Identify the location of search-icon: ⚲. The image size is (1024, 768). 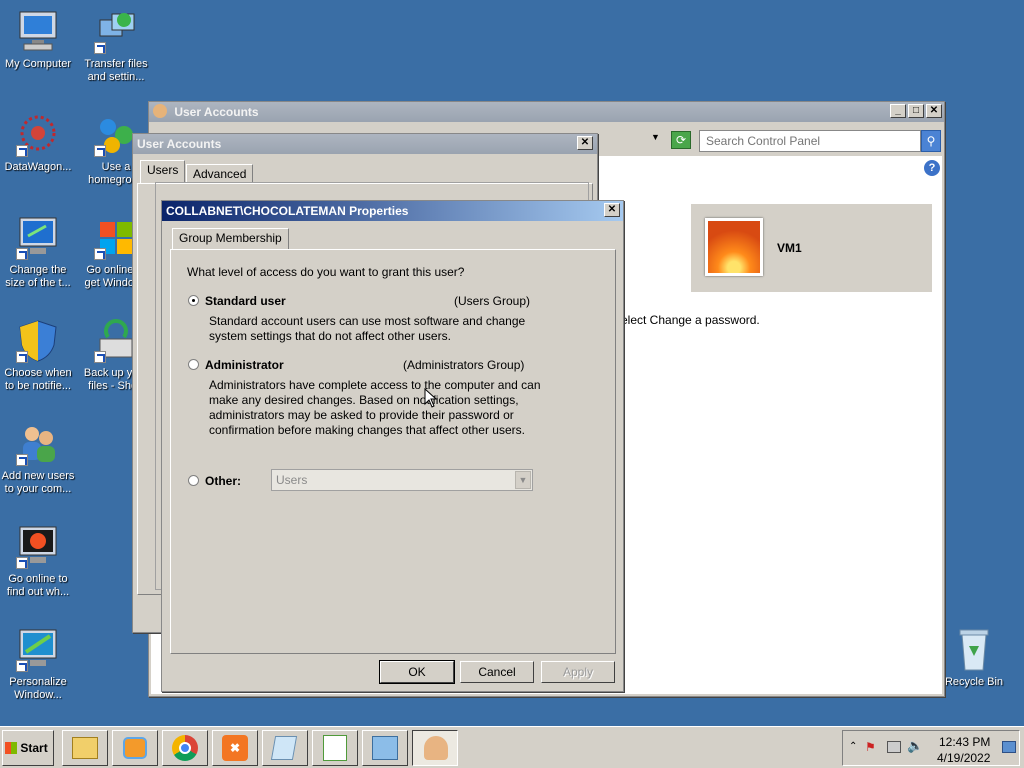
(931, 141).